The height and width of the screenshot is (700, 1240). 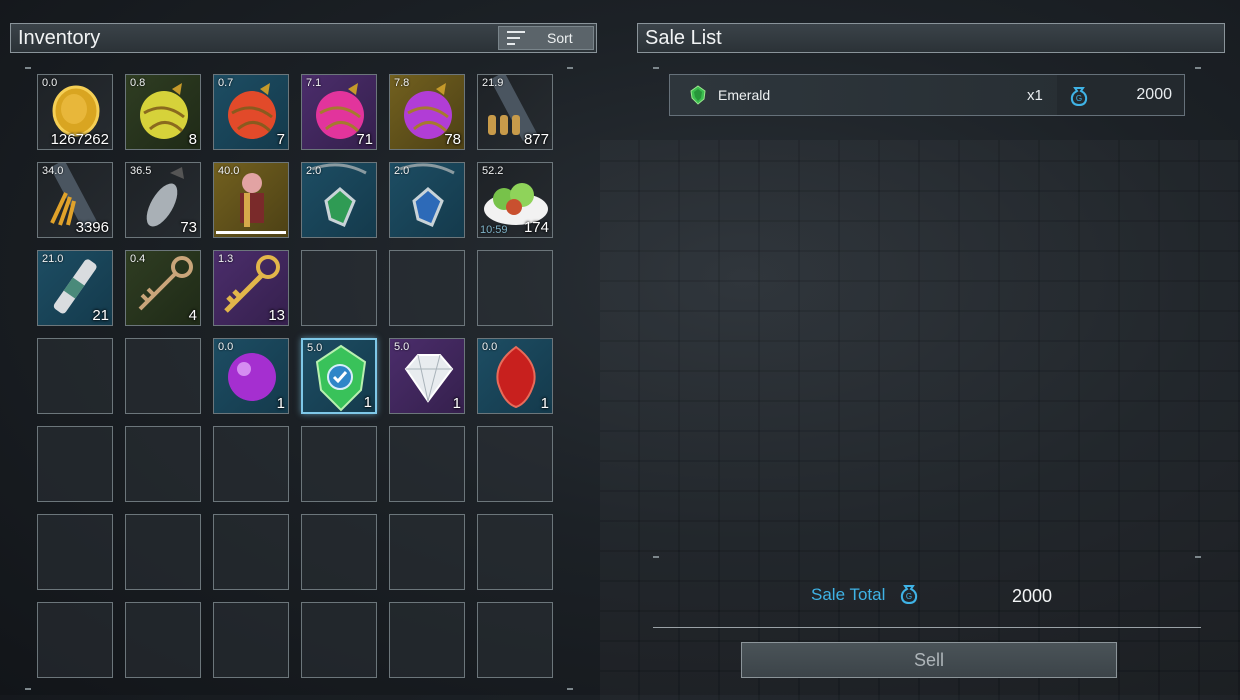 What do you see at coordinates (536, 139) in the screenshot?
I see `item-quantity: 877` at bounding box center [536, 139].